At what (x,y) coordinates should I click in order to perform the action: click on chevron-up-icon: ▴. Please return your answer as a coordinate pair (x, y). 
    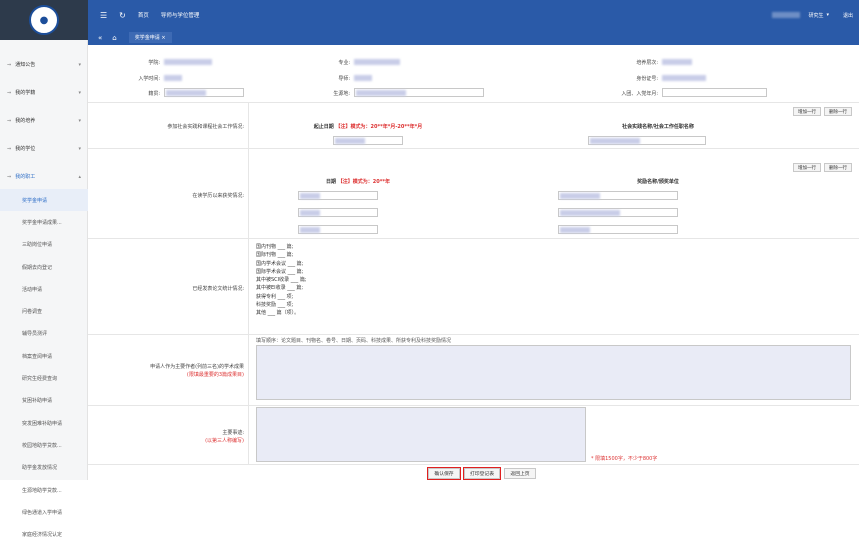
    Looking at the image, I should click on (79, 176).